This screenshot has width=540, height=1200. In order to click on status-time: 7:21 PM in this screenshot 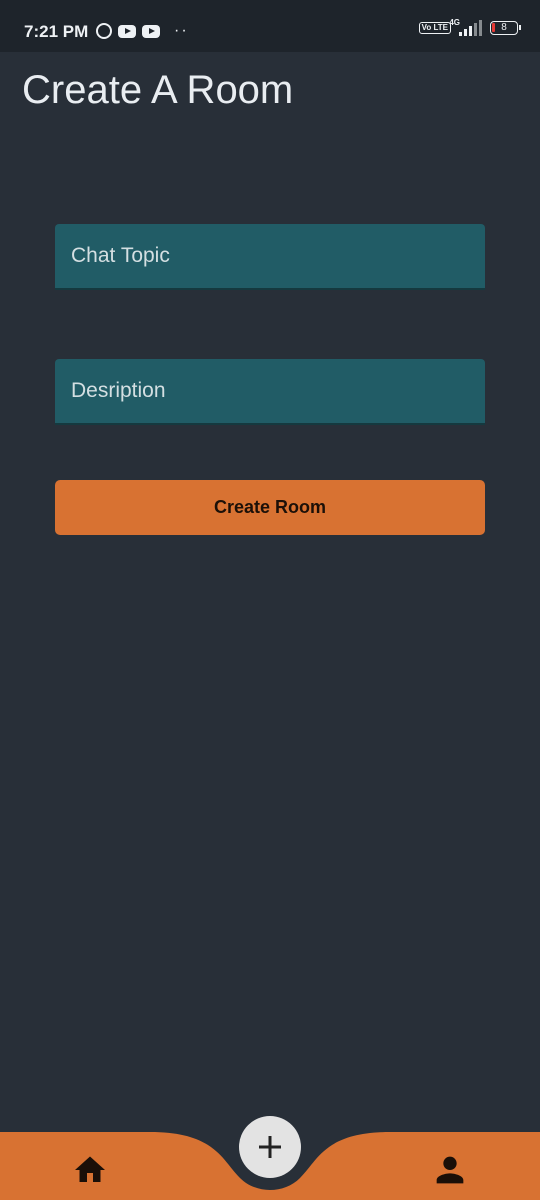, I will do `click(56, 31)`.